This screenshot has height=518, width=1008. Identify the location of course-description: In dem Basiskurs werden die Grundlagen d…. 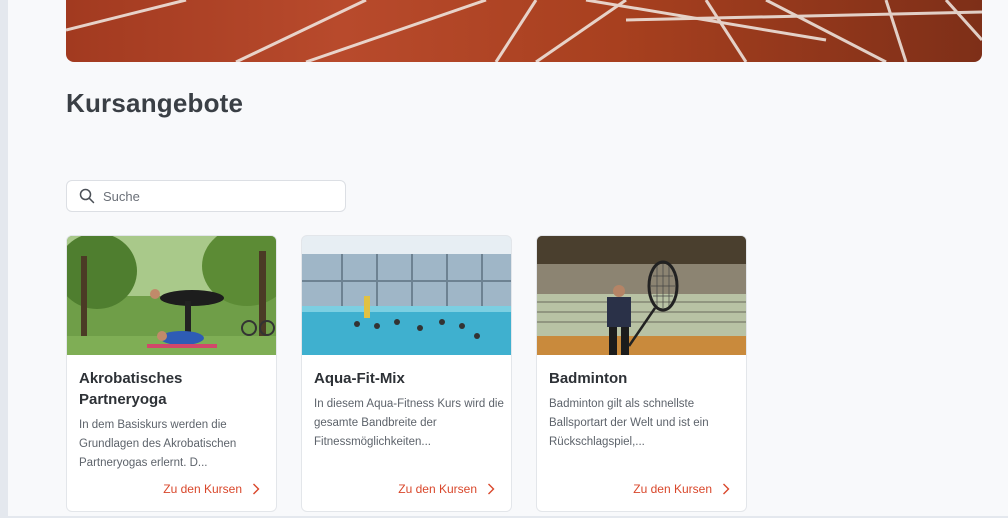
(158, 444).